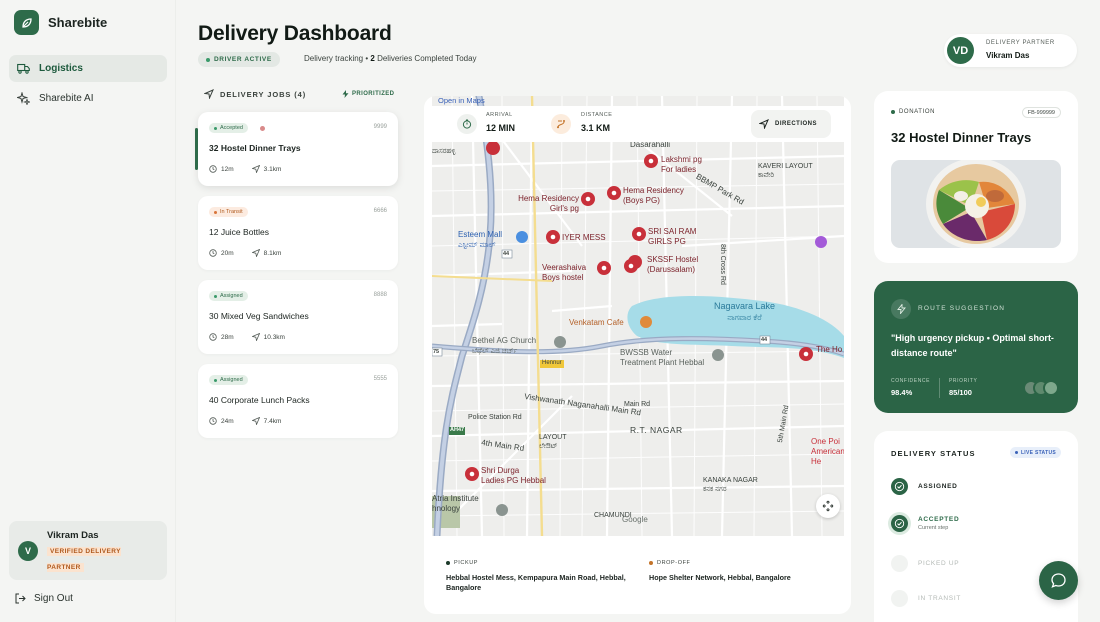  I want to click on food-bowl-image, so click(976, 204).